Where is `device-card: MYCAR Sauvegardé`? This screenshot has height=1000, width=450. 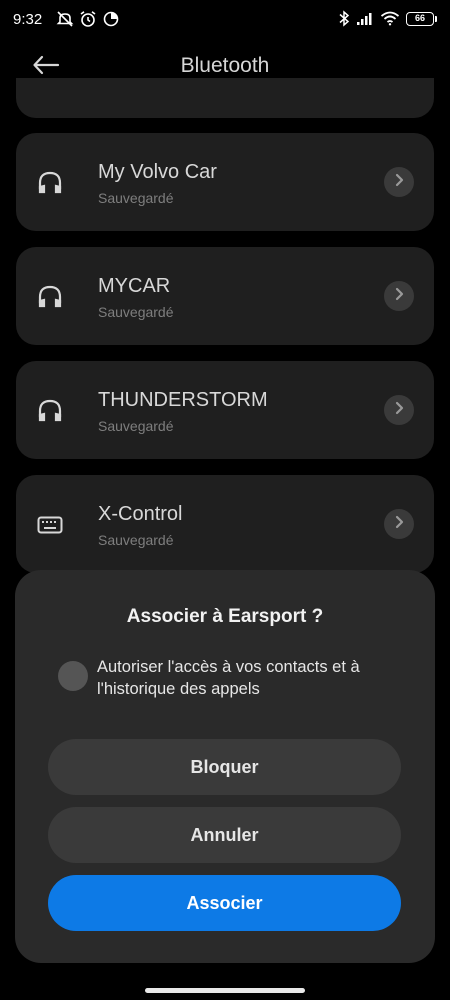 device-card: MYCAR Sauvegardé is located at coordinates (225, 296).